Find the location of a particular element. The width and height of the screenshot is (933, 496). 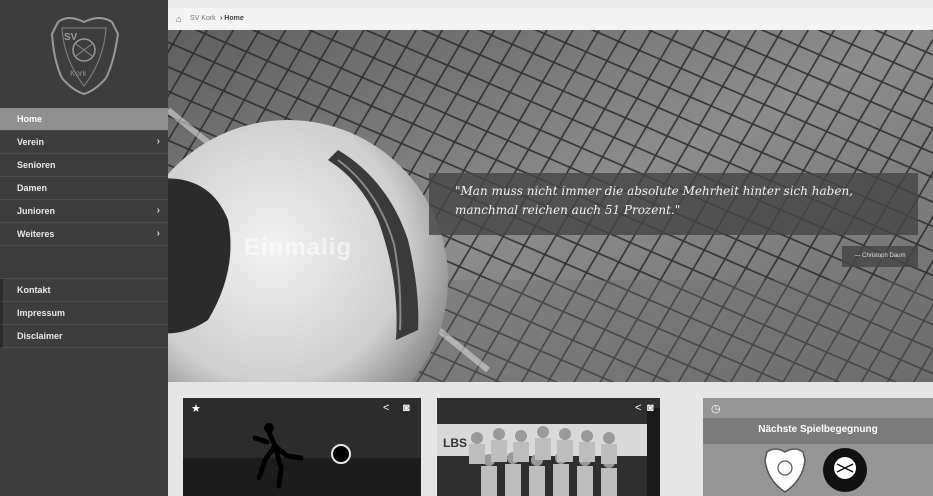

card-image is located at coordinates (548, 447).